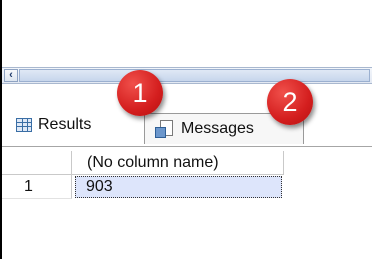 Image resolution: width=372 pixels, height=259 pixels. Describe the element at coordinates (164, 129) in the screenshot. I see `messages-icon` at that location.